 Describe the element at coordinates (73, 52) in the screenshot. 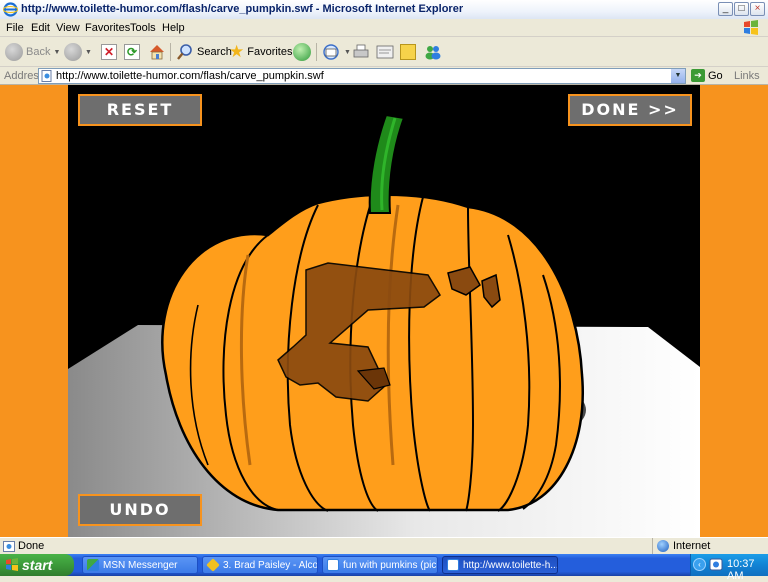

I see `forward-arrow-icon` at that location.